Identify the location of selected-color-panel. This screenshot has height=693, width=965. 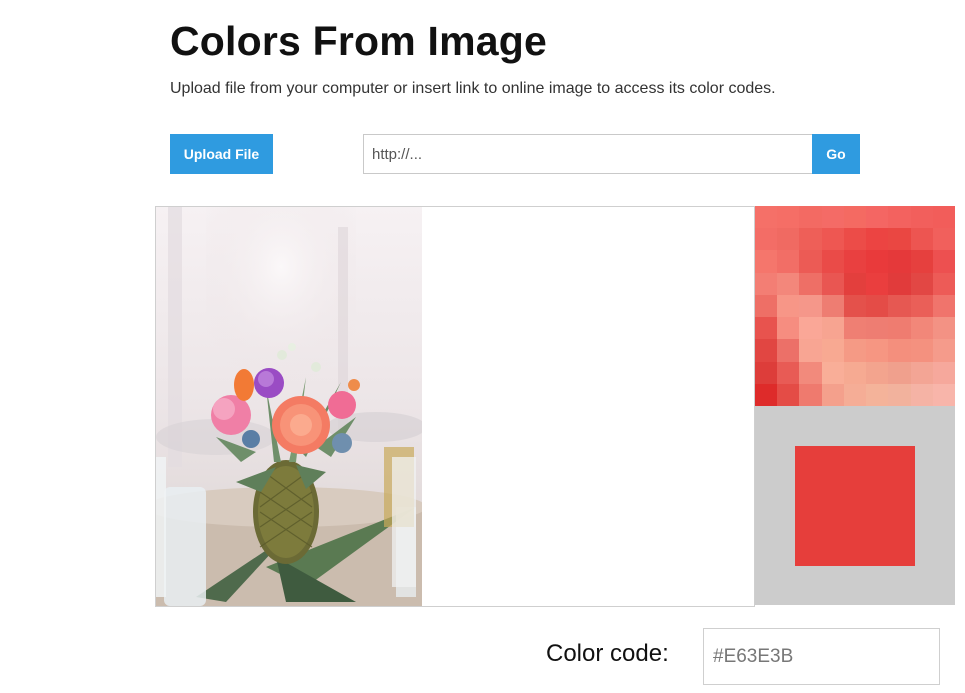
(855, 505).